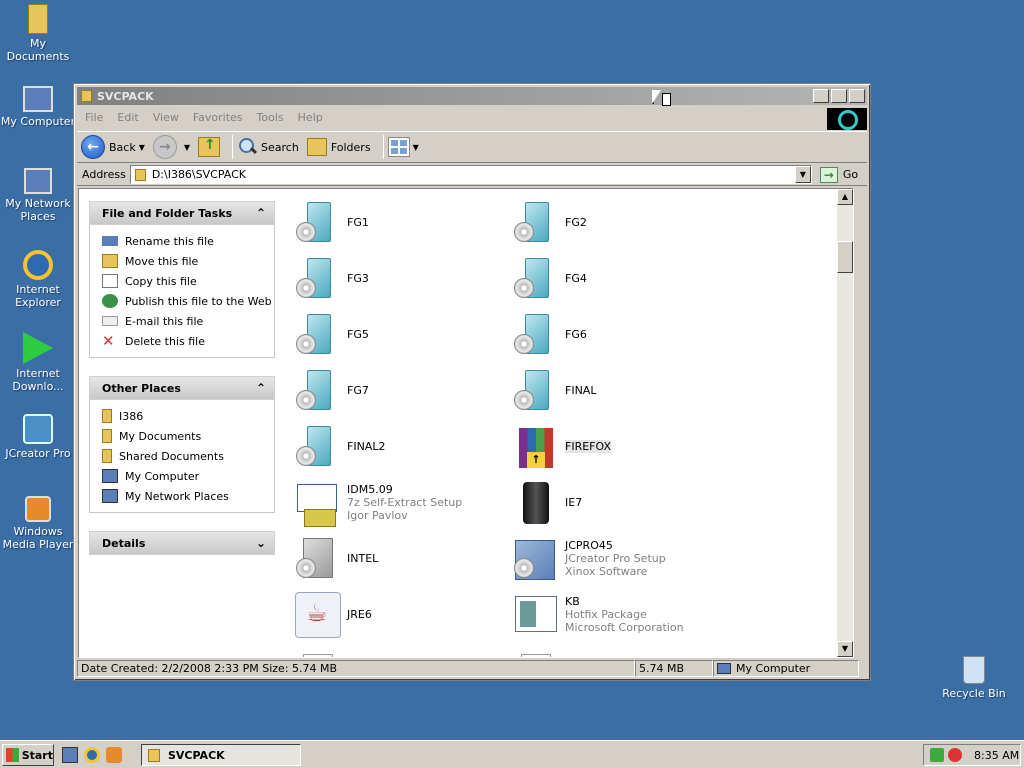  Describe the element at coordinates (188, 321) in the screenshot. I see `task-email: E-mail this file` at that location.